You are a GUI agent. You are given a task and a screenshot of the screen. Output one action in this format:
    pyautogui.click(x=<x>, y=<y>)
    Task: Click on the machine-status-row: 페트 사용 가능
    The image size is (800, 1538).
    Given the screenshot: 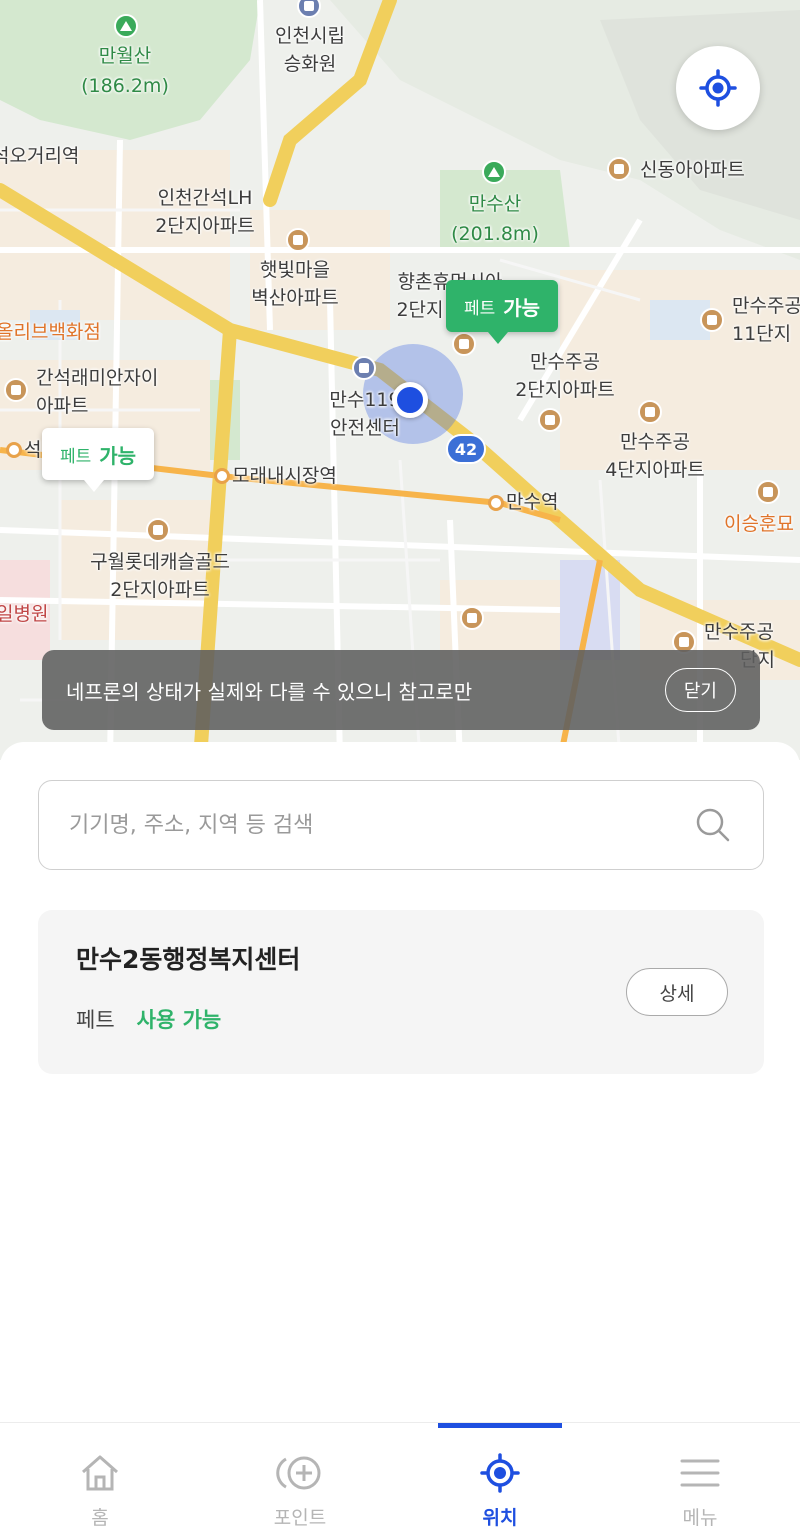 What is the action you would take?
    pyautogui.click(x=401, y=1019)
    